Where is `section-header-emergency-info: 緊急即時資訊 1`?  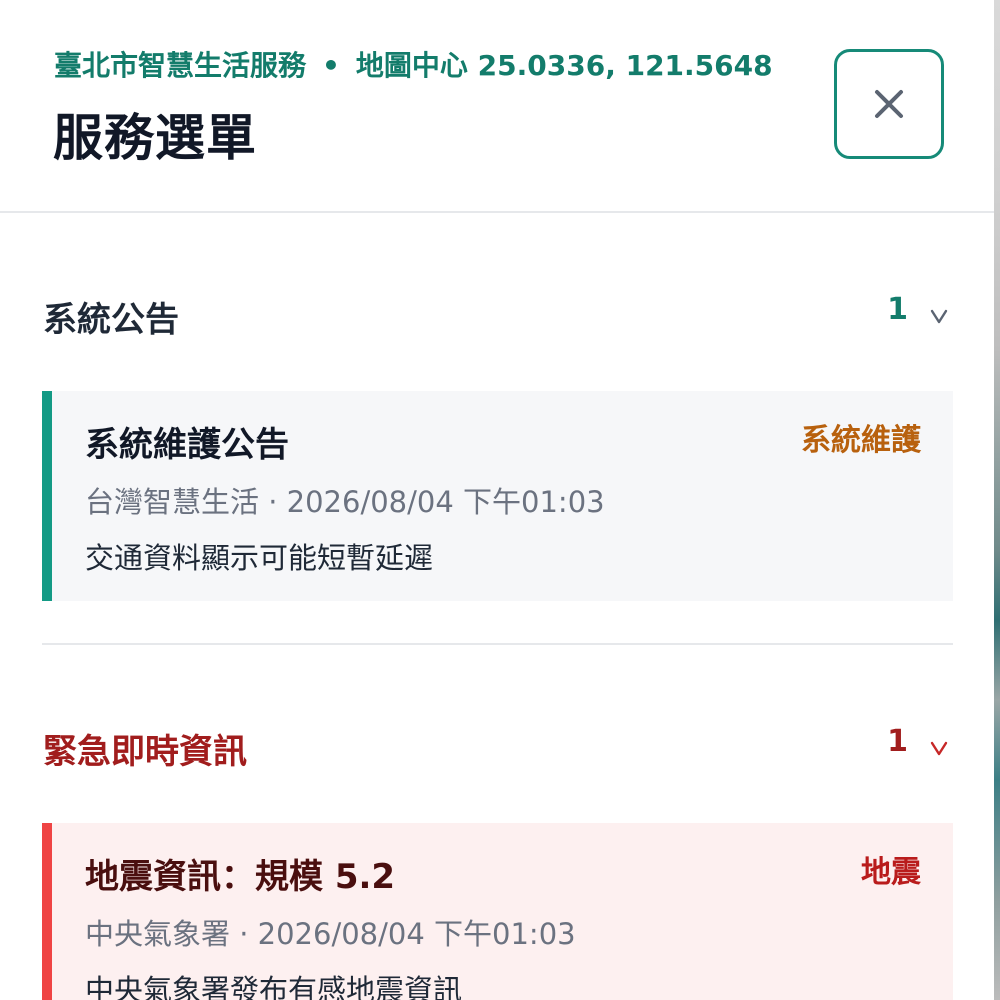 section-header-emergency-info: 緊急即時資訊 1 is located at coordinates (498, 749).